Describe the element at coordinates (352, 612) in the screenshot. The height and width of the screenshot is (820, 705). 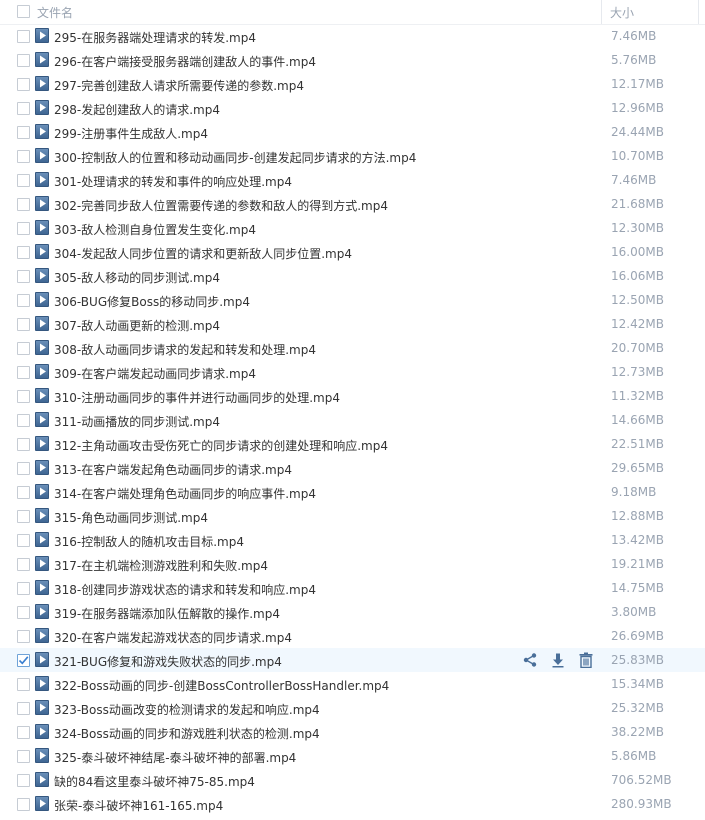
I see `file-row: 319-在服务器端添加队伍解散的操作.mp4 3.80MB` at that location.